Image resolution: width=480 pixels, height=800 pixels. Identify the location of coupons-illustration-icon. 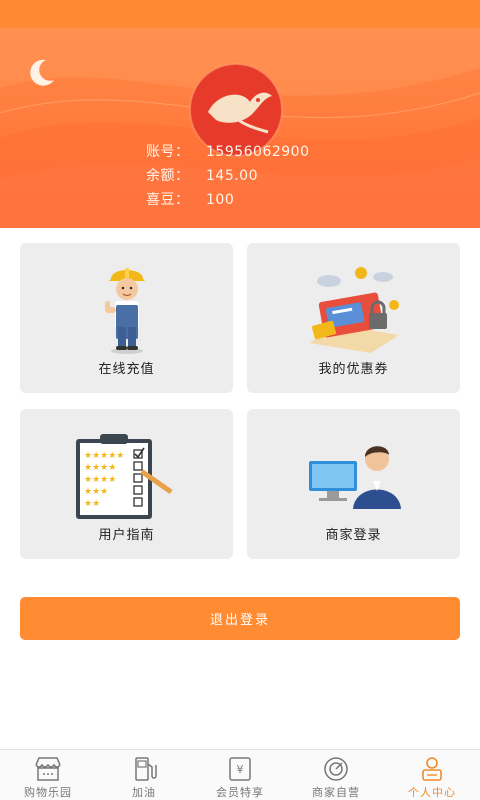
(354, 310).